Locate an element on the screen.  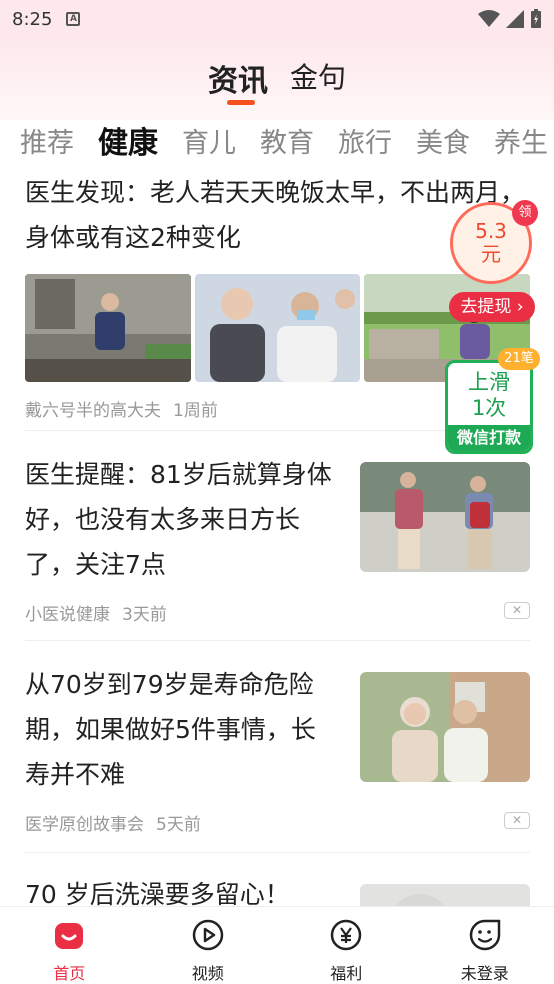
main-tabs: 资讯 金句 is located at coordinates (277, 78).